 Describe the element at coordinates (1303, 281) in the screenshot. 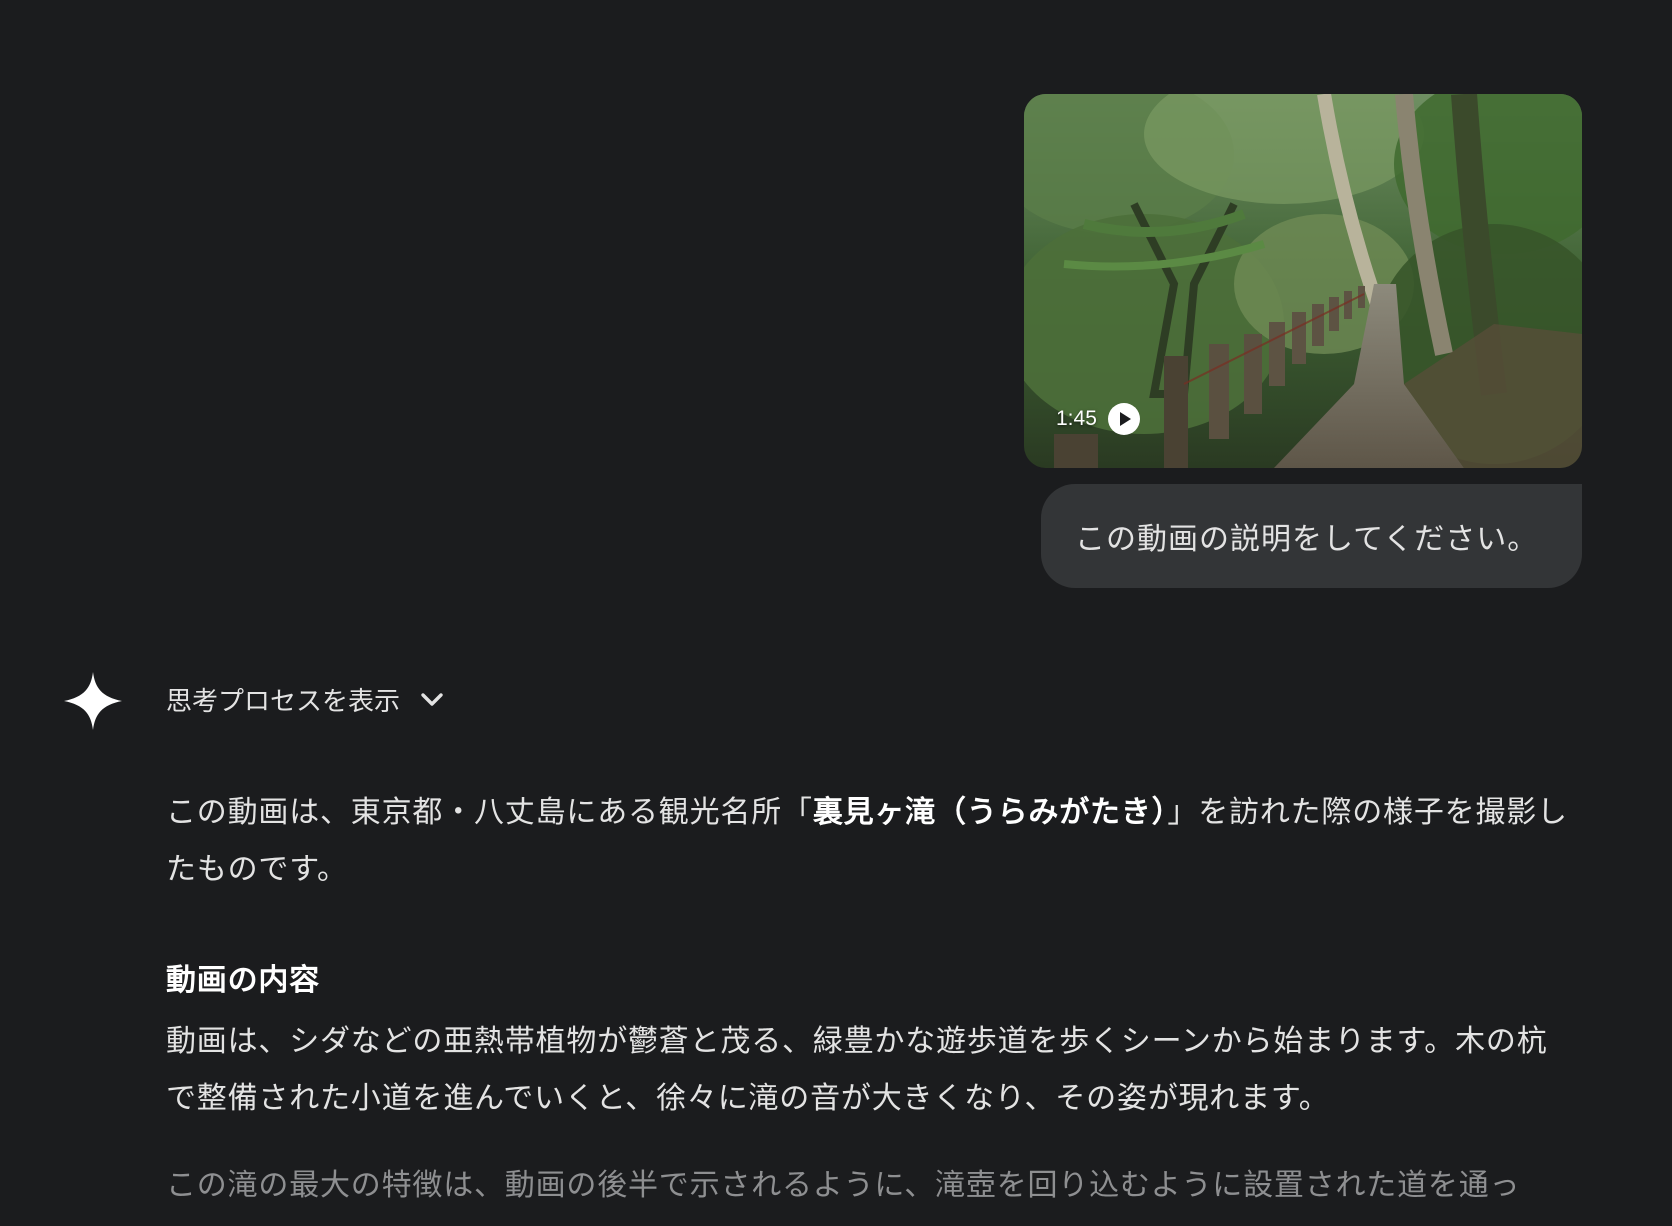

I see `video-attachment: 1:45` at that location.